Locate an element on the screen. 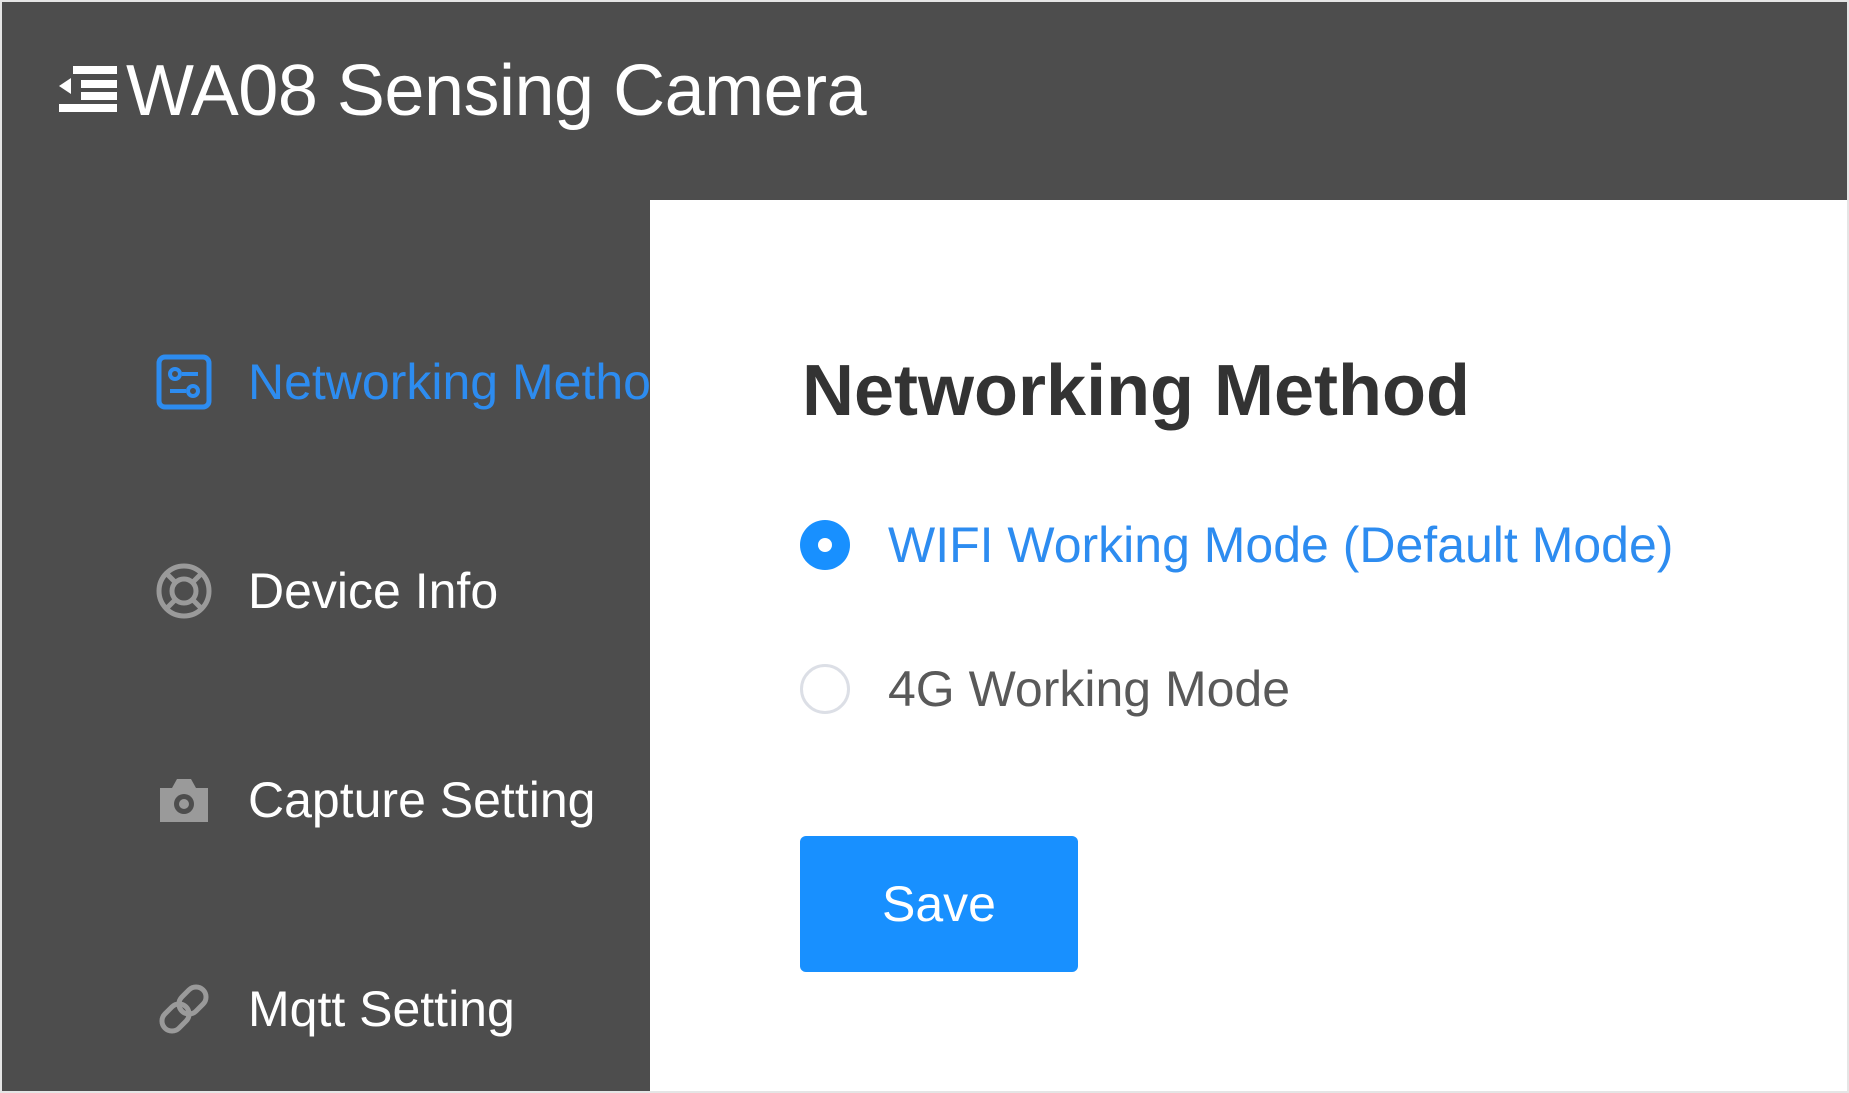  lifebuoy-icon is located at coordinates (184, 591).